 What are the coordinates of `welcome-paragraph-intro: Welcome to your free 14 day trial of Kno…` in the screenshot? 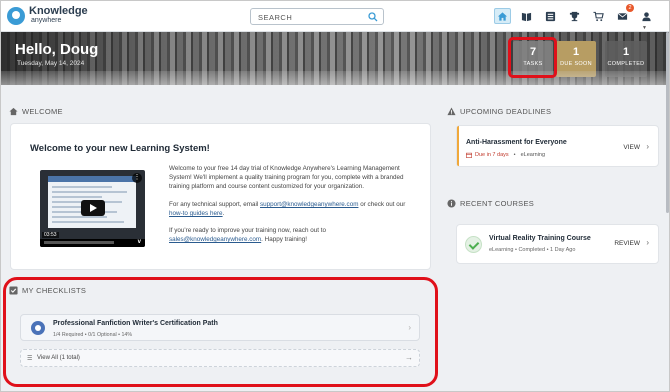 It's located at (286, 177).